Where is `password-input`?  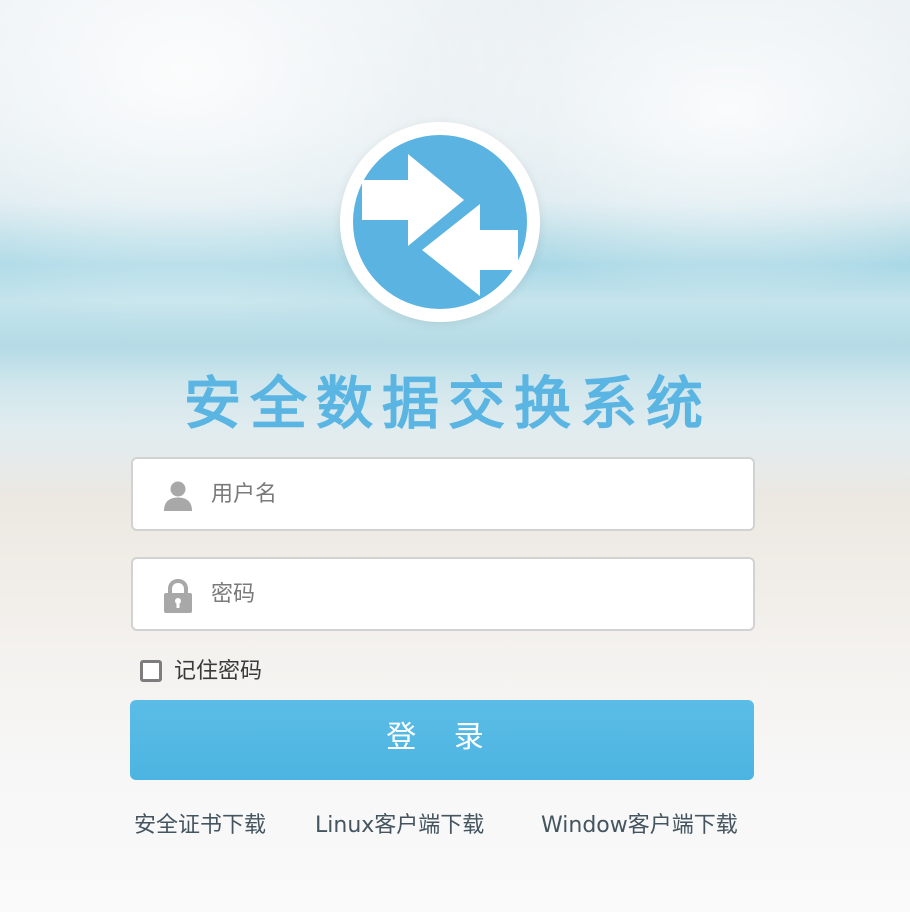
password-input is located at coordinates (476, 594).